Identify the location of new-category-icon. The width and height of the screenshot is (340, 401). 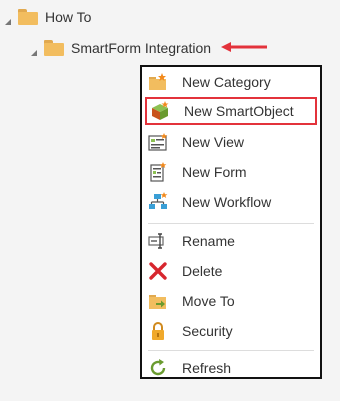
(158, 82).